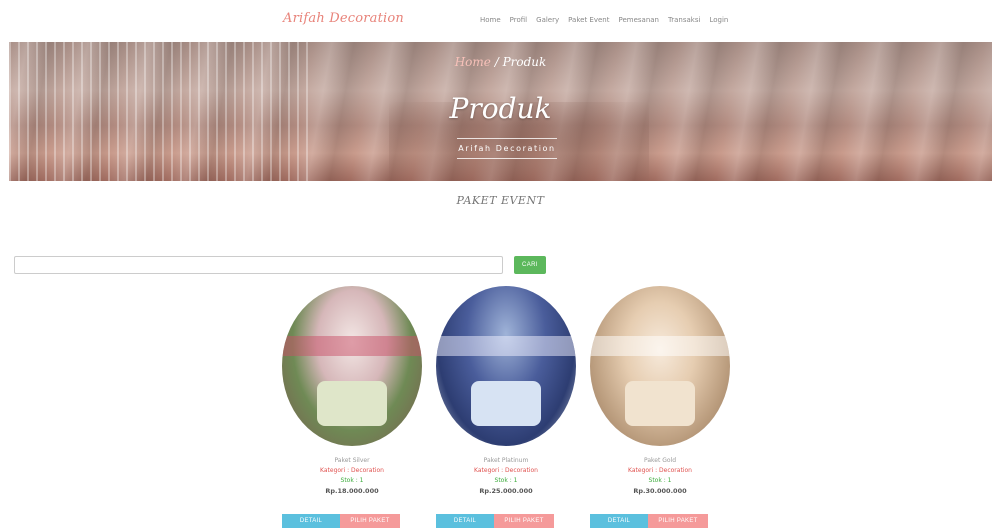  Describe the element at coordinates (524, 62) in the screenshot. I see `breadcrumb-current: Produk` at that location.